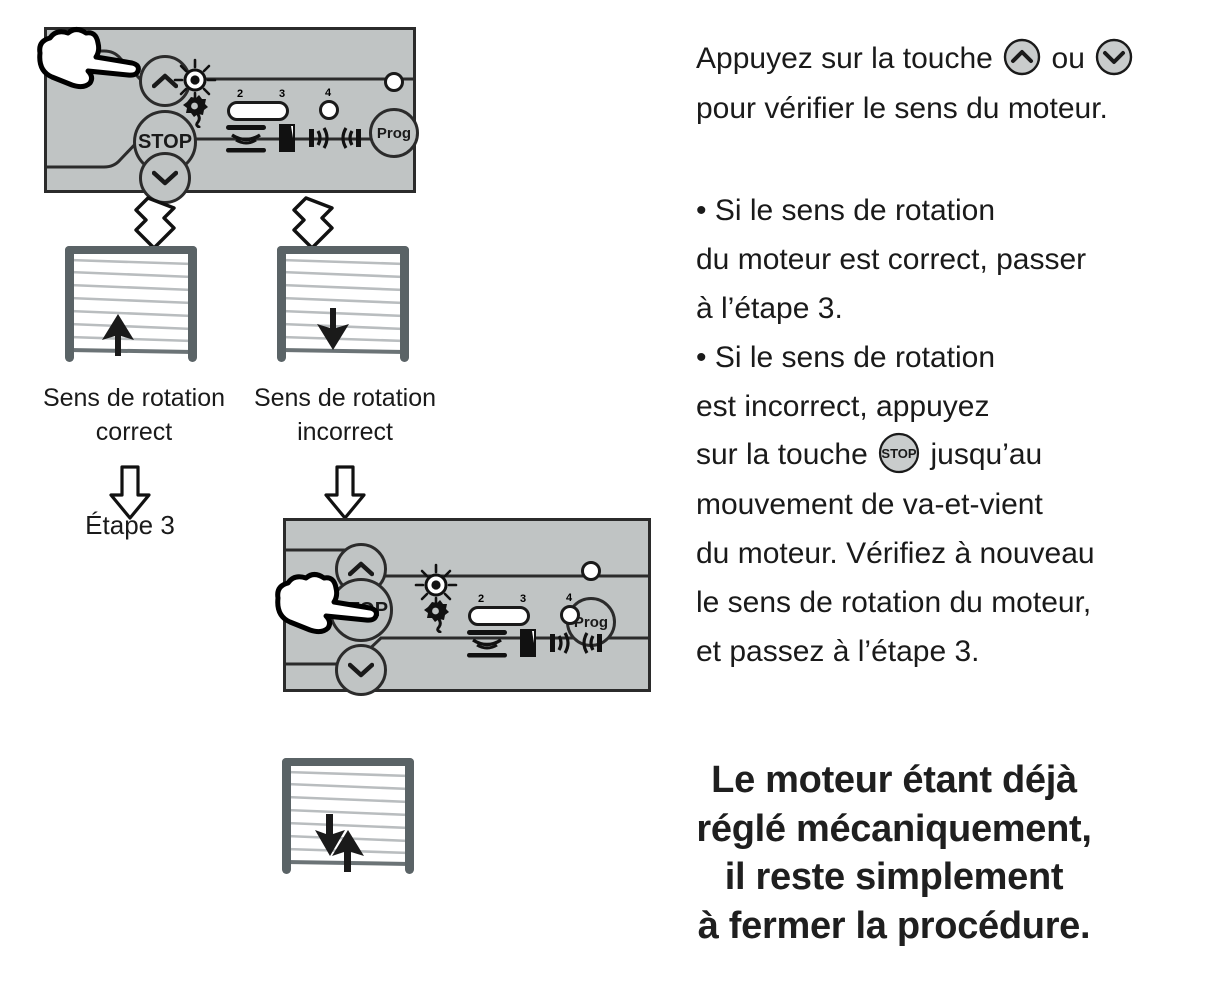 Image resolution: width=1226 pixels, height=1000 pixels. What do you see at coordinates (327, 603) in the screenshot?
I see `hand-pointer-bottom` at bounding box center [327, 603].